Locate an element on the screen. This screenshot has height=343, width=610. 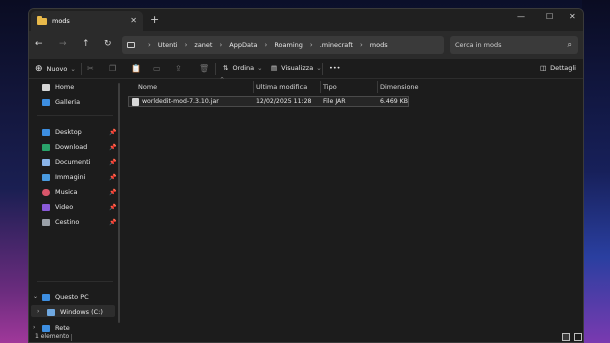
sidebar-item-label: Cestino is located at coordinates (67, 222).